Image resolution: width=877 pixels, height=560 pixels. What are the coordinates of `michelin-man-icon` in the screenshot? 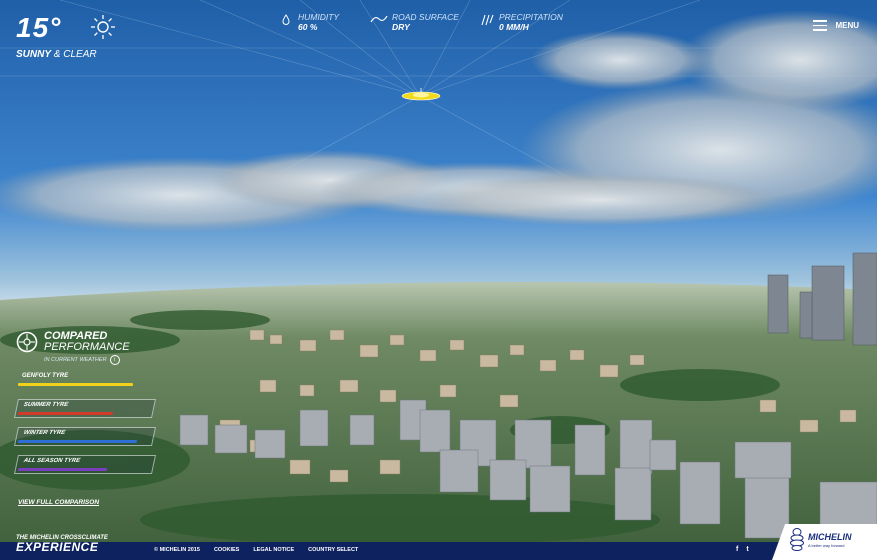 It's located at (797, 539).